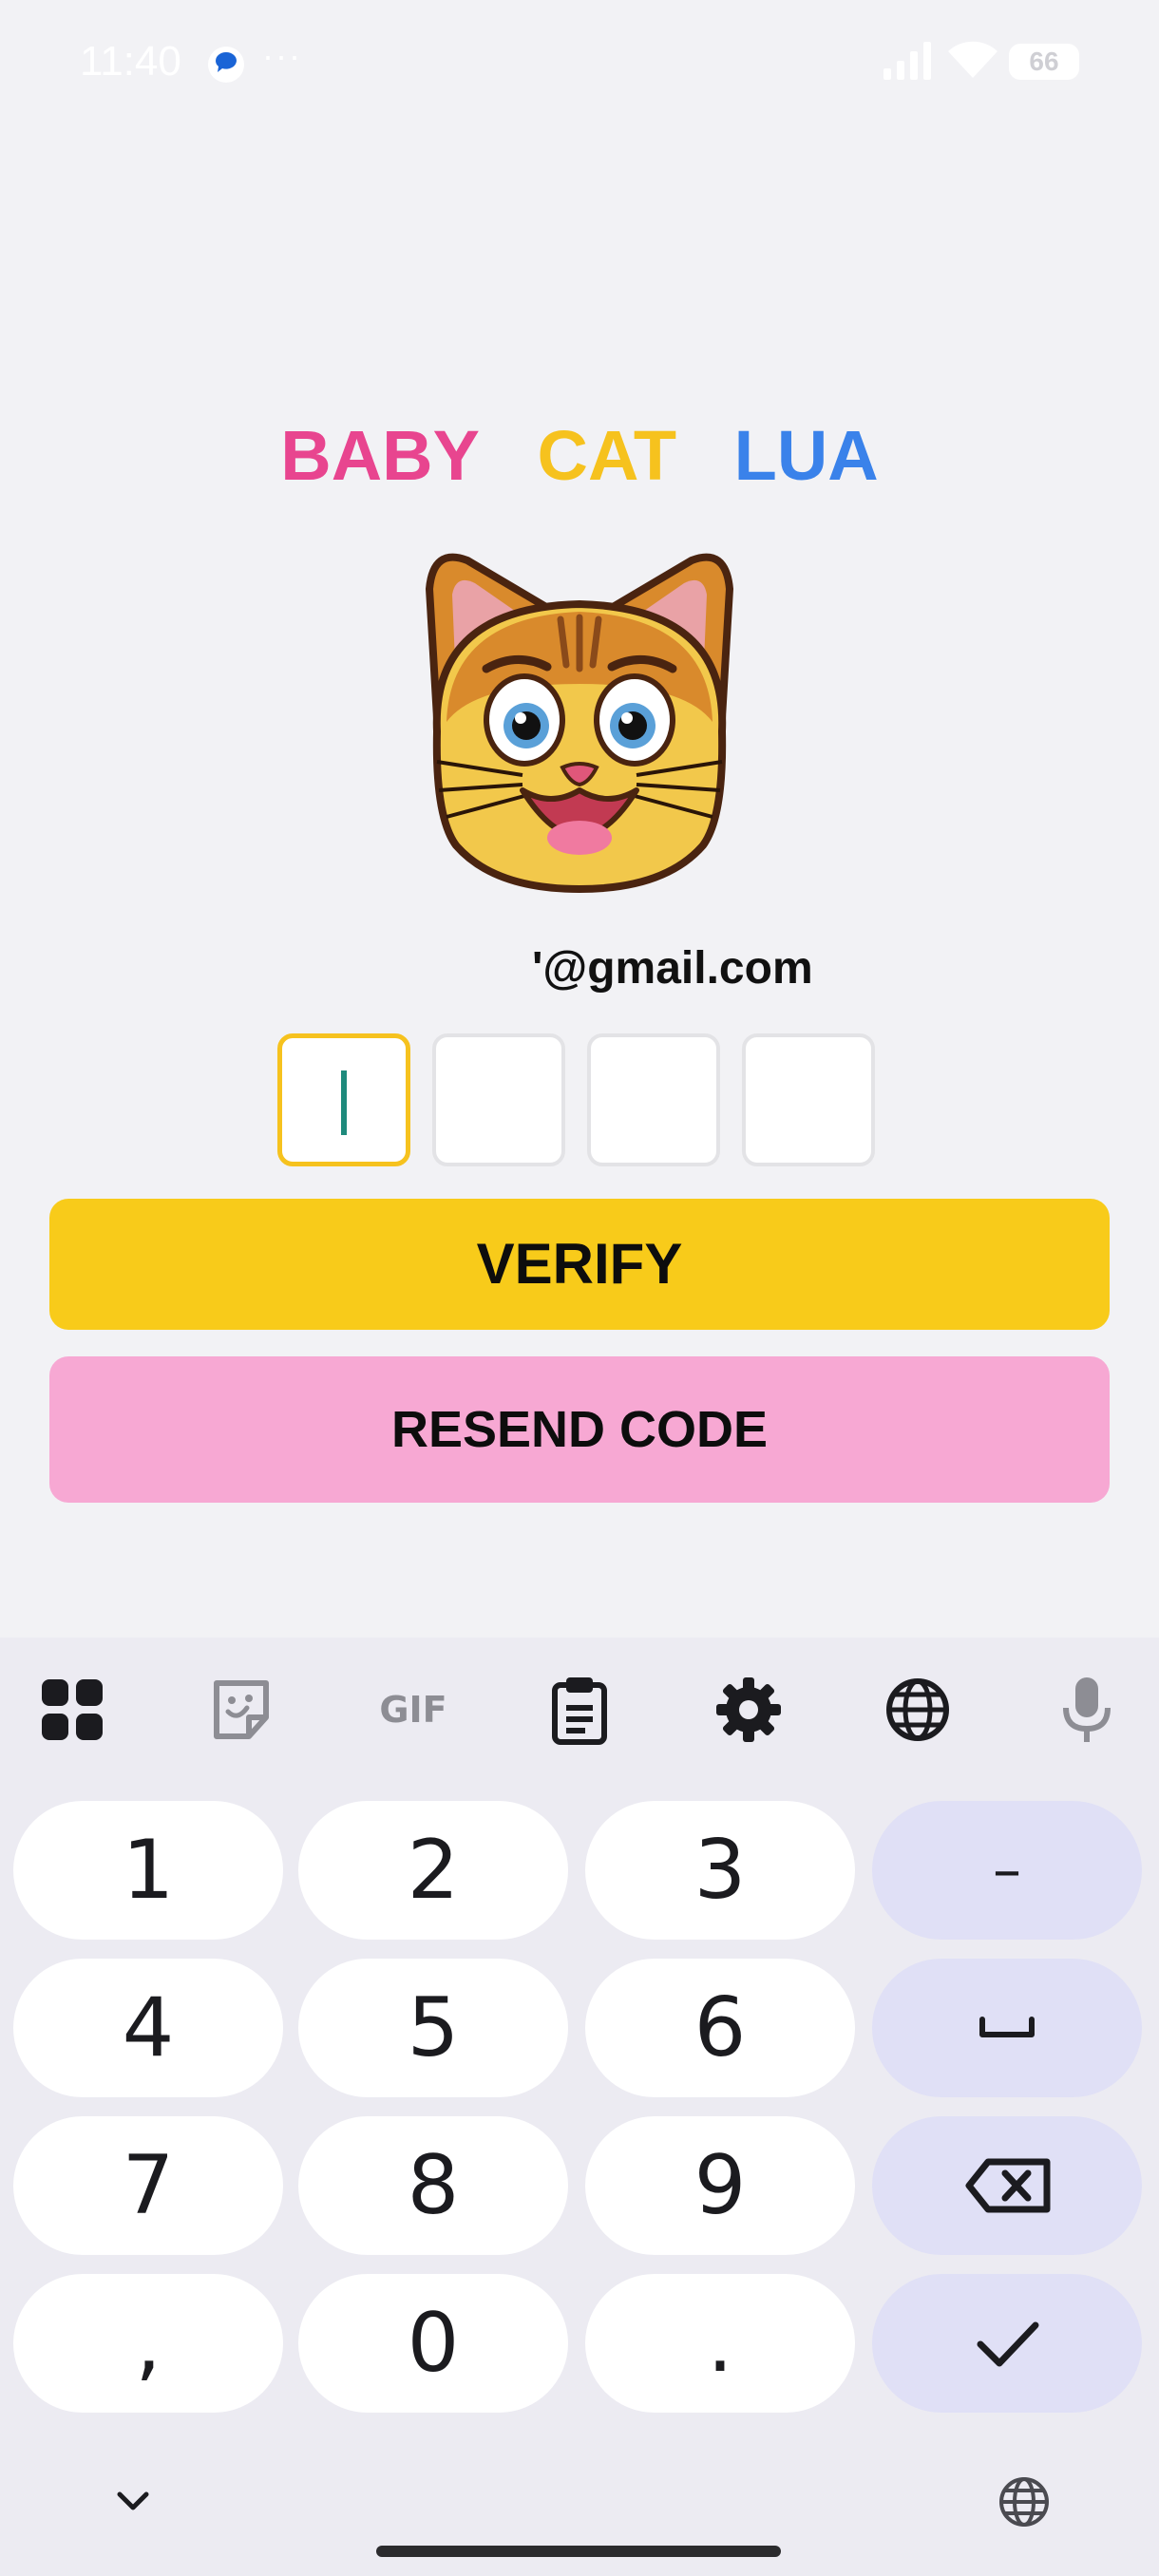 Image resolution: width=1159 pixels, height=2576 pixels. I want to click on key-1: 1, so click(148, 1870).